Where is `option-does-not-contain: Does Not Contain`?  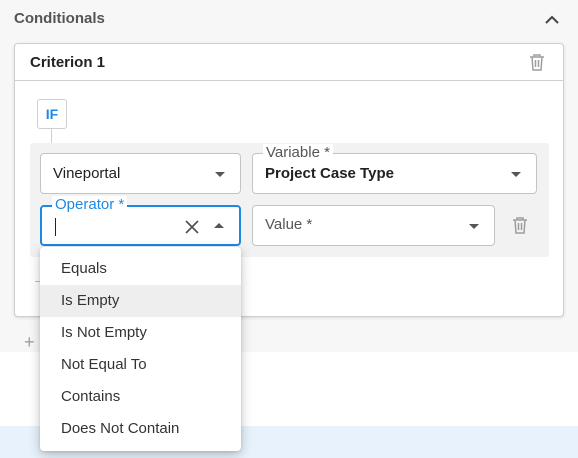
option-does-not-contain: Does Not Contain is located at coordinates (140, 429).